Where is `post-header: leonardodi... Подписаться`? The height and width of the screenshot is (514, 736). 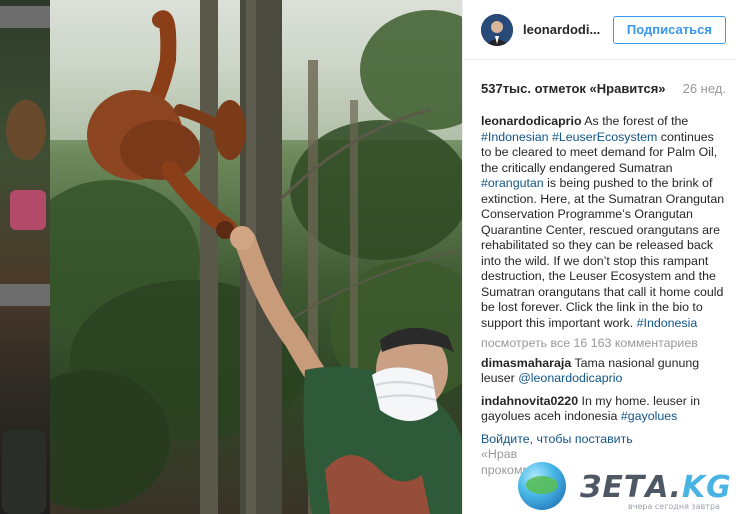
post-header: leonardodi... Подписаться is located at coordinates (599, 30).